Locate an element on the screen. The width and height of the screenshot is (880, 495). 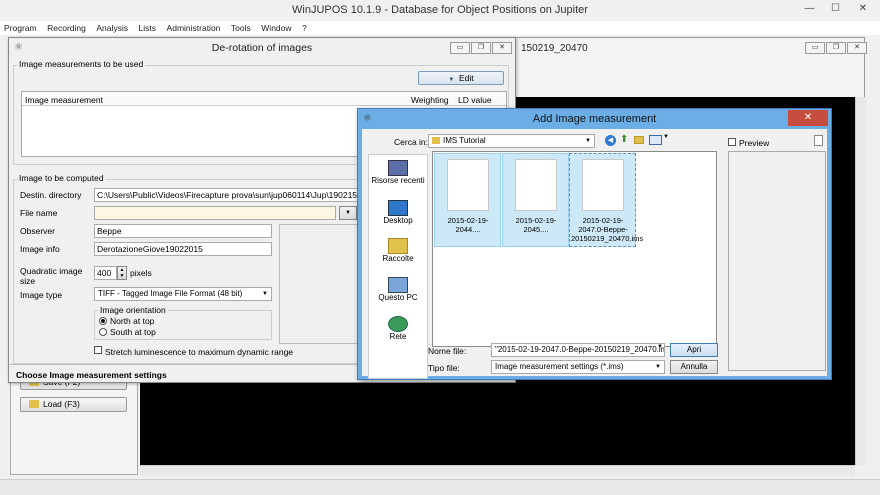
choose-settings-label: Choose Image measurement settings is located at coordinates (91, 375).